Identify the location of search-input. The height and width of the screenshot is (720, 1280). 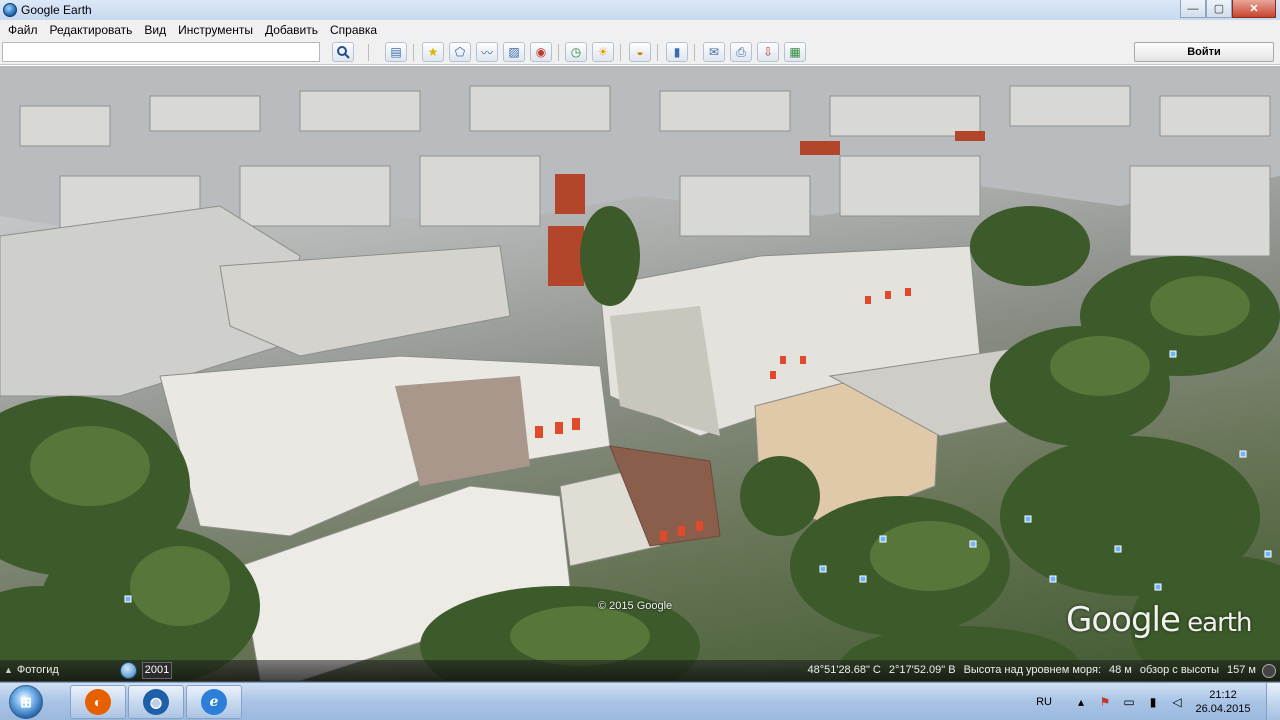
(161, 52).